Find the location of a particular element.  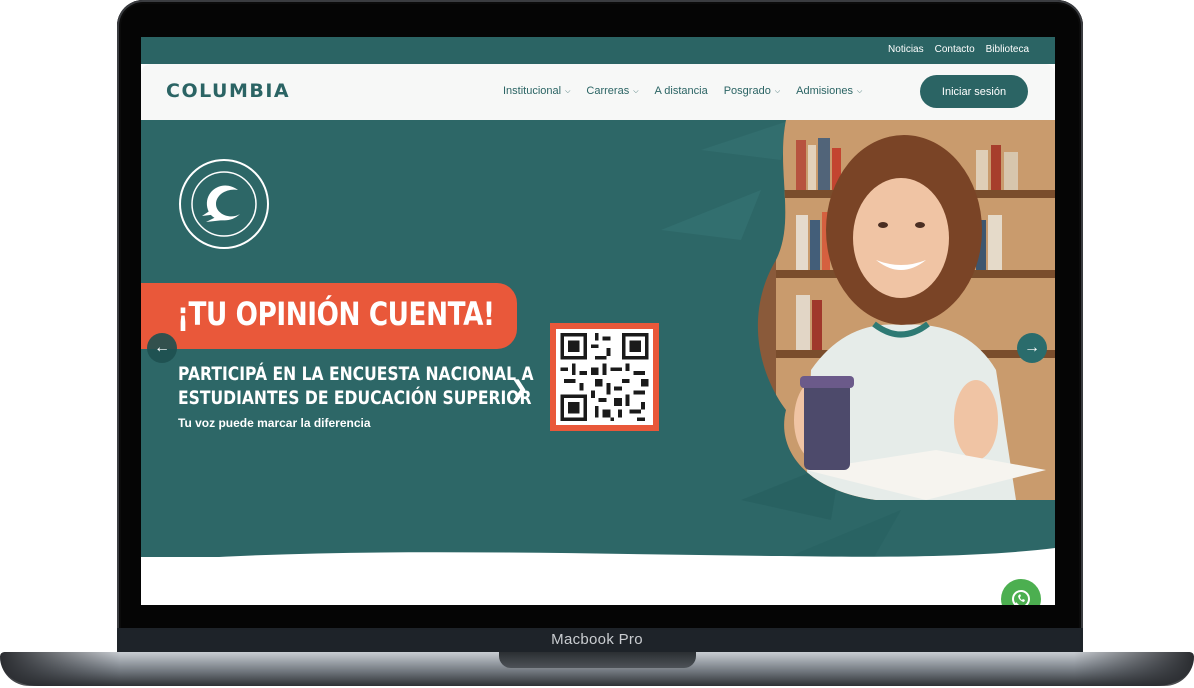

hero-bottom-wave is located at coordinates (598, 564).